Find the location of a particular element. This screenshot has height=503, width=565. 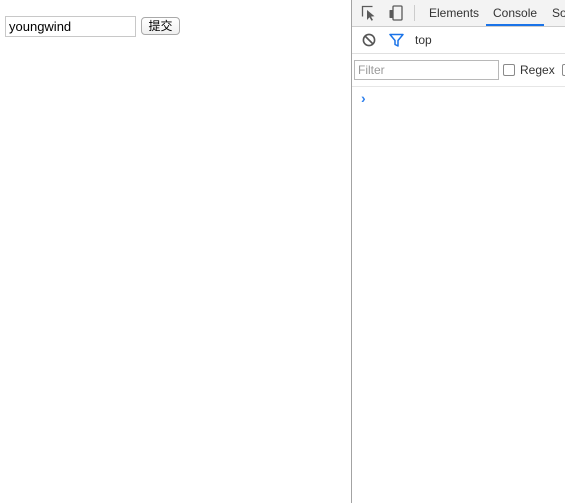

regex-checkbox is located at coordinates (509, 70).